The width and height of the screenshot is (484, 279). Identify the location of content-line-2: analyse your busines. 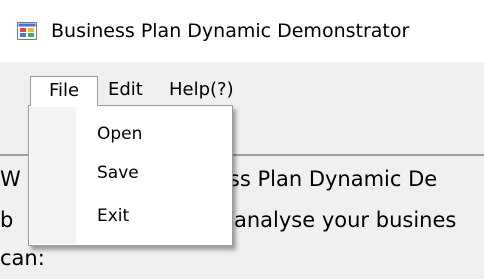
(345, 220).